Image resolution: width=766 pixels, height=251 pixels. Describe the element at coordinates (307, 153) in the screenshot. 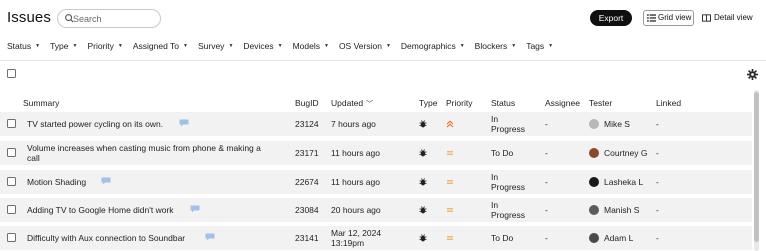

I see `bug-id: 23171` at that location.